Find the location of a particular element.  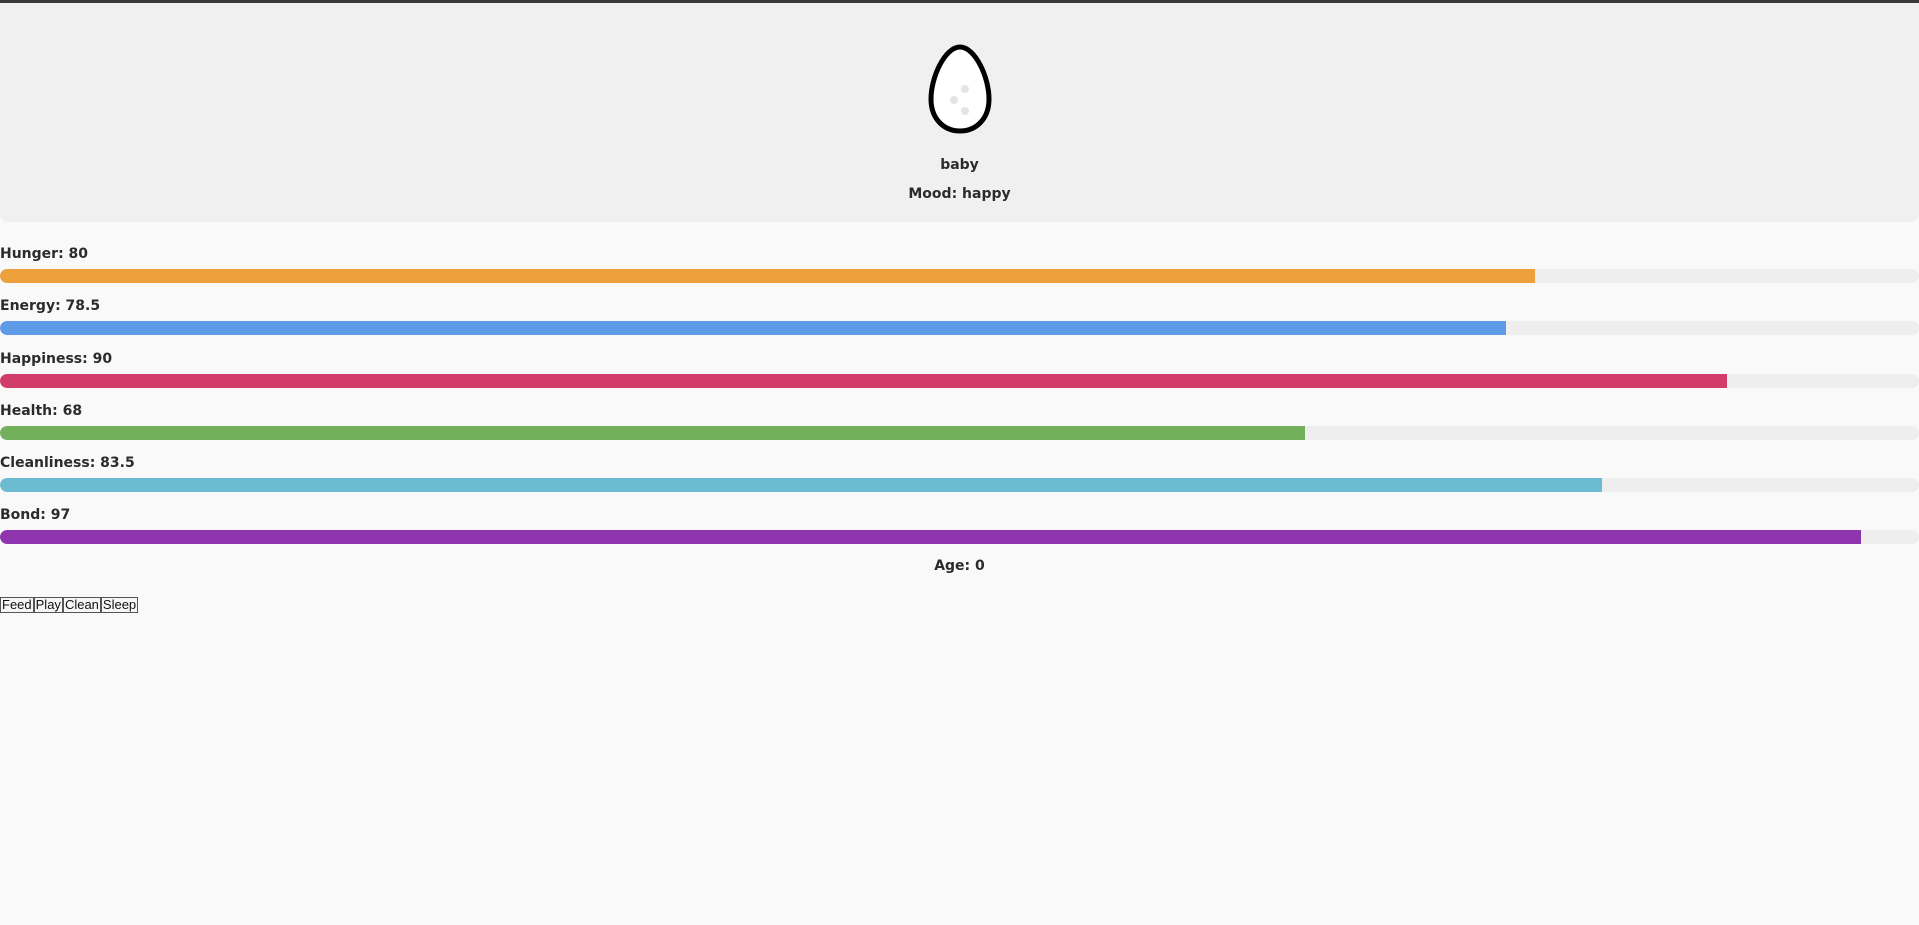

stat-hunger: Hunger: 80 is located at coordinates (959, 264).